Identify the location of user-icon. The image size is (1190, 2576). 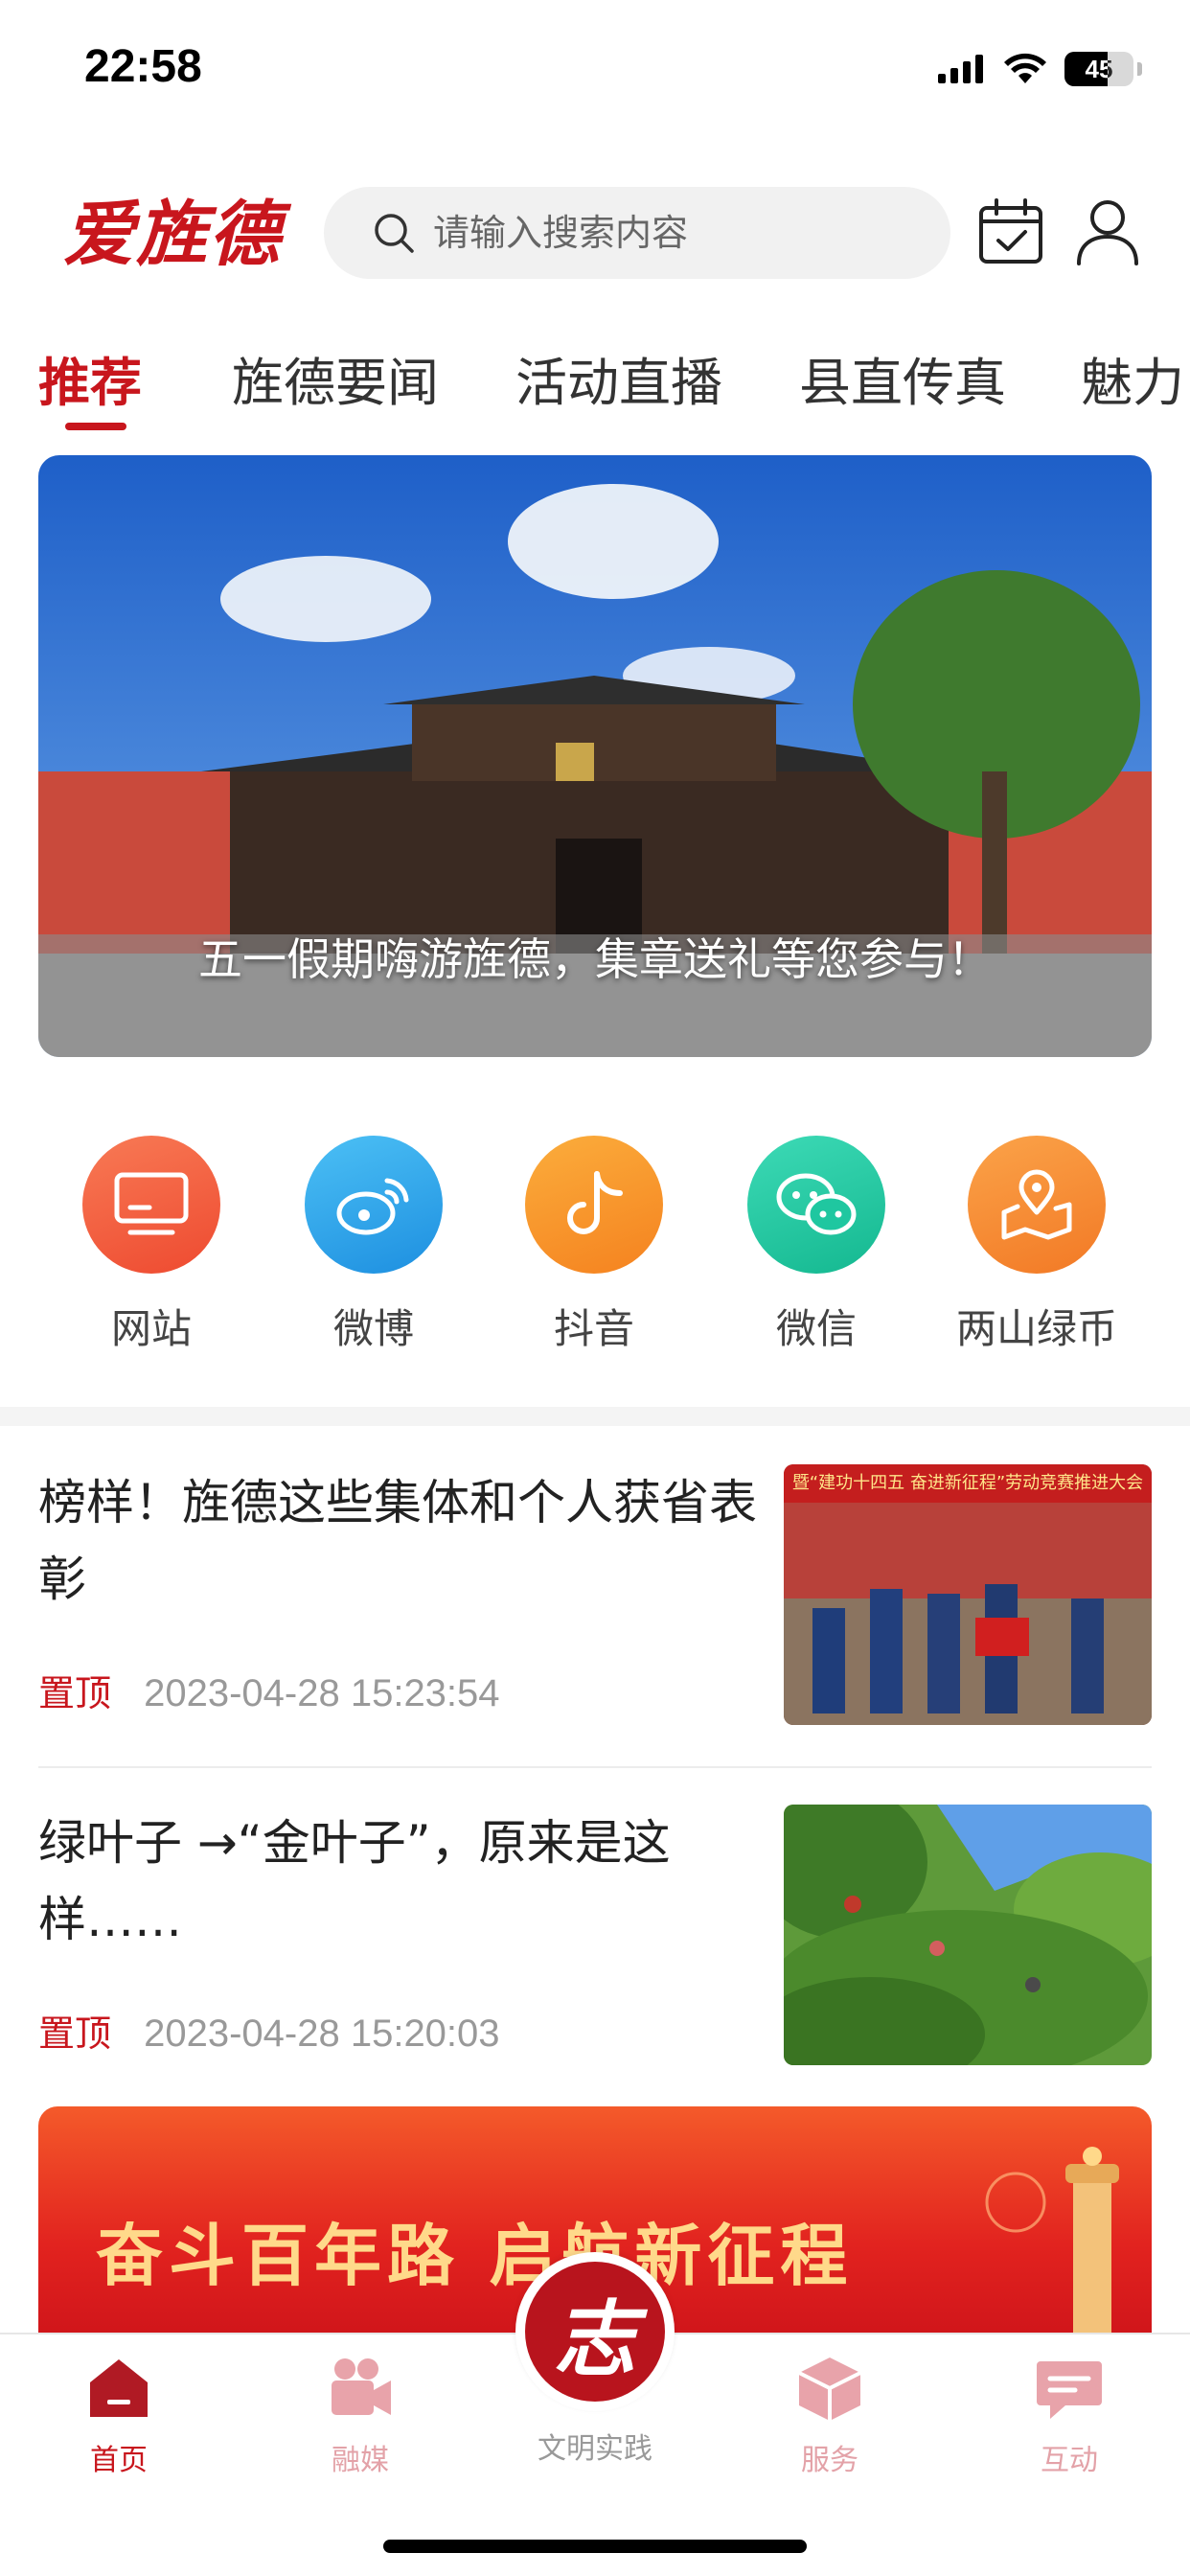
(1107, 230).